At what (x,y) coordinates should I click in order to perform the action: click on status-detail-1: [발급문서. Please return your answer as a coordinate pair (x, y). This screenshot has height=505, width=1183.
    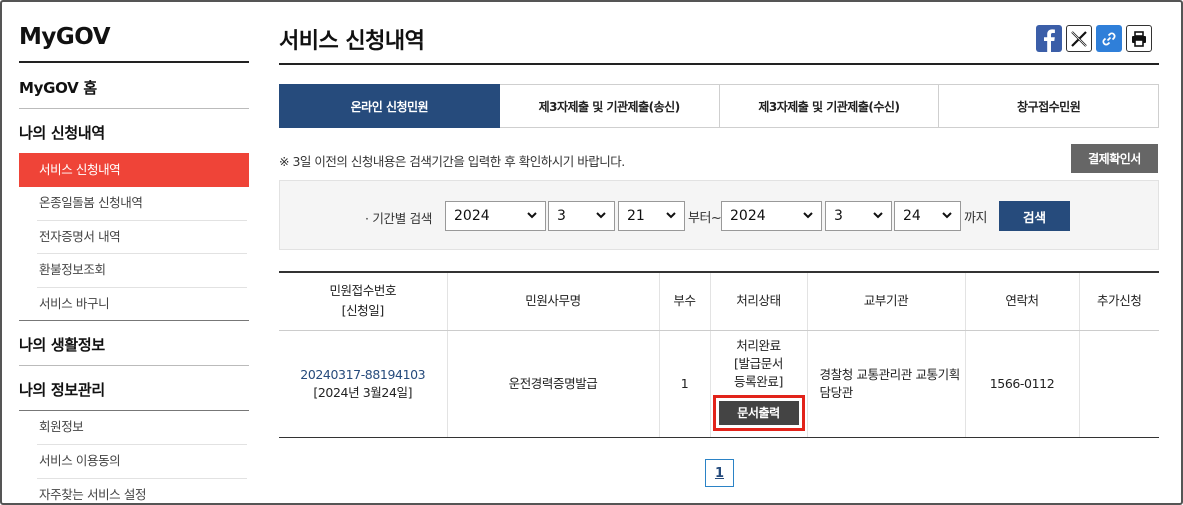
    Looking at the image, I should click on (758, 363).